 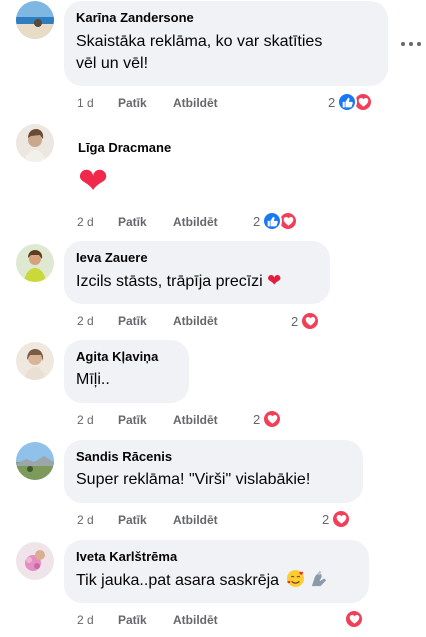 I want to click on heart-emoji-icon: ❤, so click(x=274, y=280).